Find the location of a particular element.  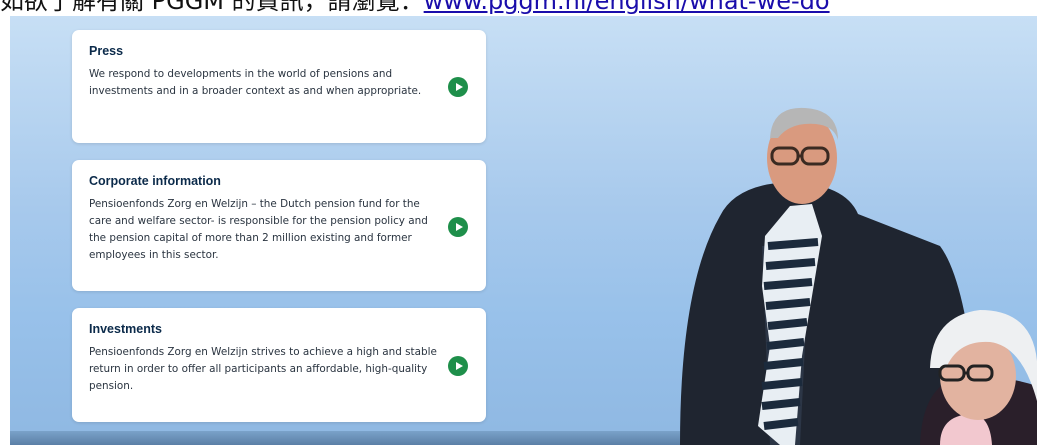

card-title: Investments is located at coordinates (125, 329).